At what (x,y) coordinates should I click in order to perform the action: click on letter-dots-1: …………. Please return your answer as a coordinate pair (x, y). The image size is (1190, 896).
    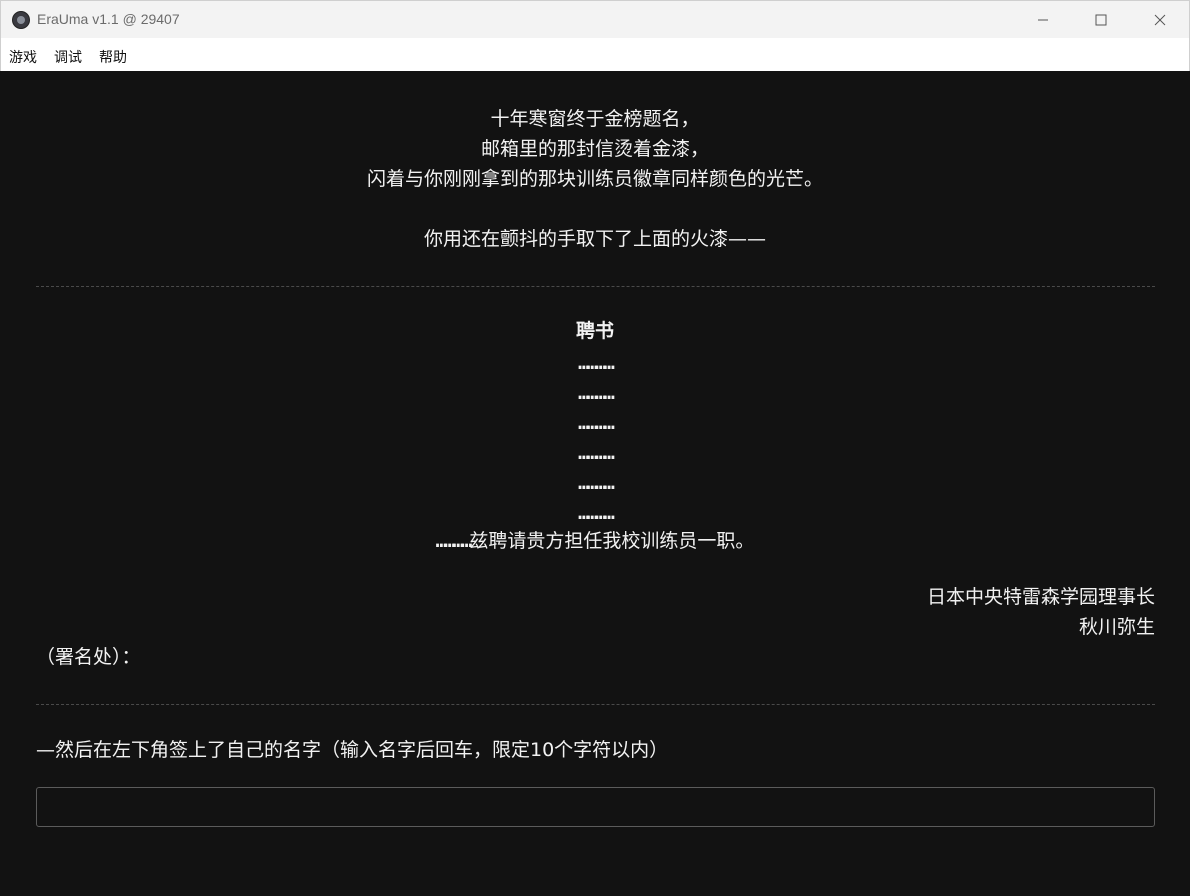
    Looking at the image, I should click on (596, 363).